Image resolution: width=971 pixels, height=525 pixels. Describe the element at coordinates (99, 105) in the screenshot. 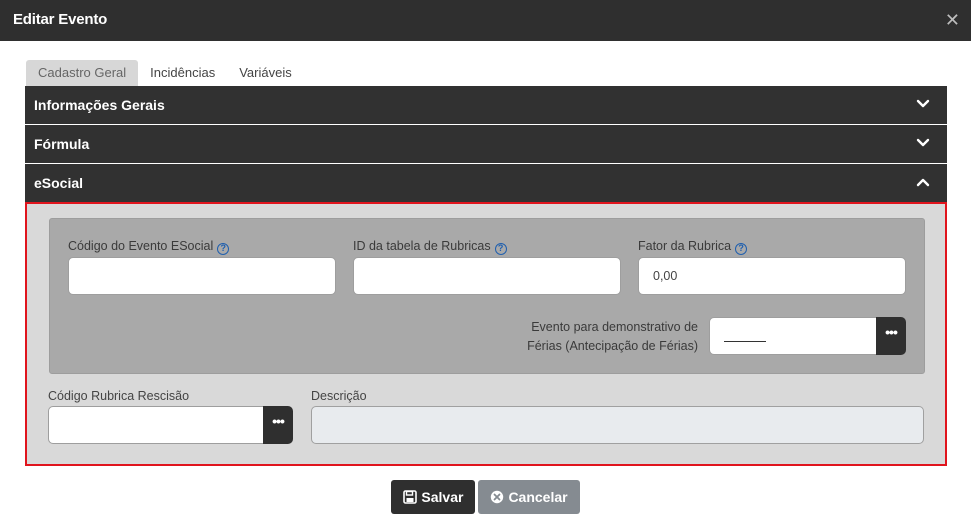

I see `section-title: Informações Gerais` at that location.